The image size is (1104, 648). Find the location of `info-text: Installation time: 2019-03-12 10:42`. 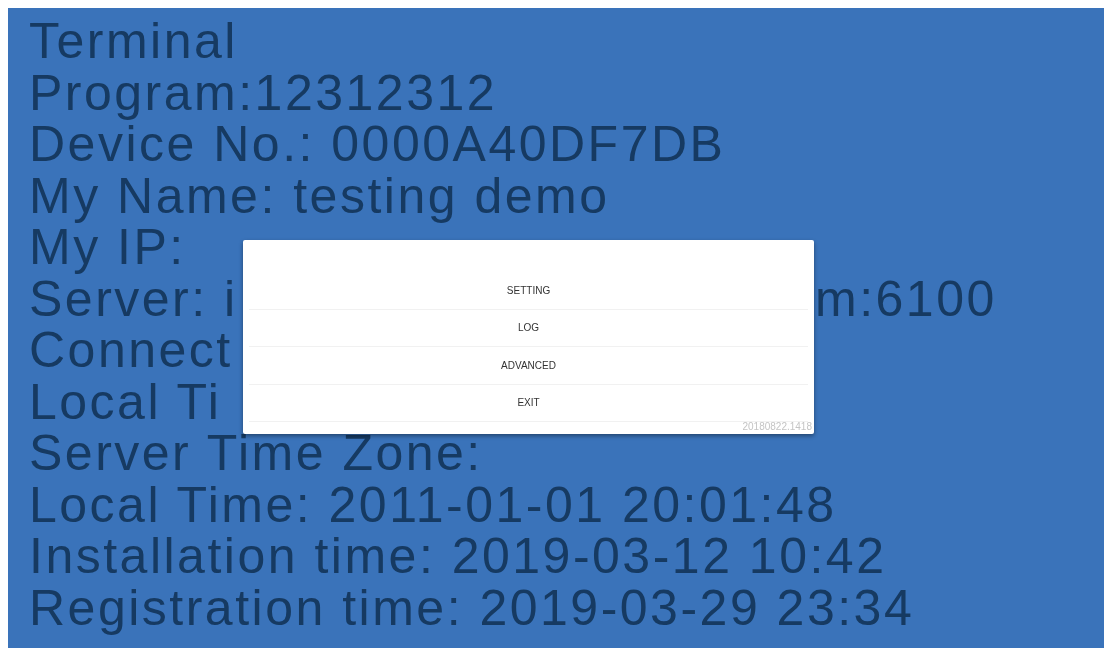

info-text: Installation time: 2019-03-12 10:42 is located at coordinates (458, 557).